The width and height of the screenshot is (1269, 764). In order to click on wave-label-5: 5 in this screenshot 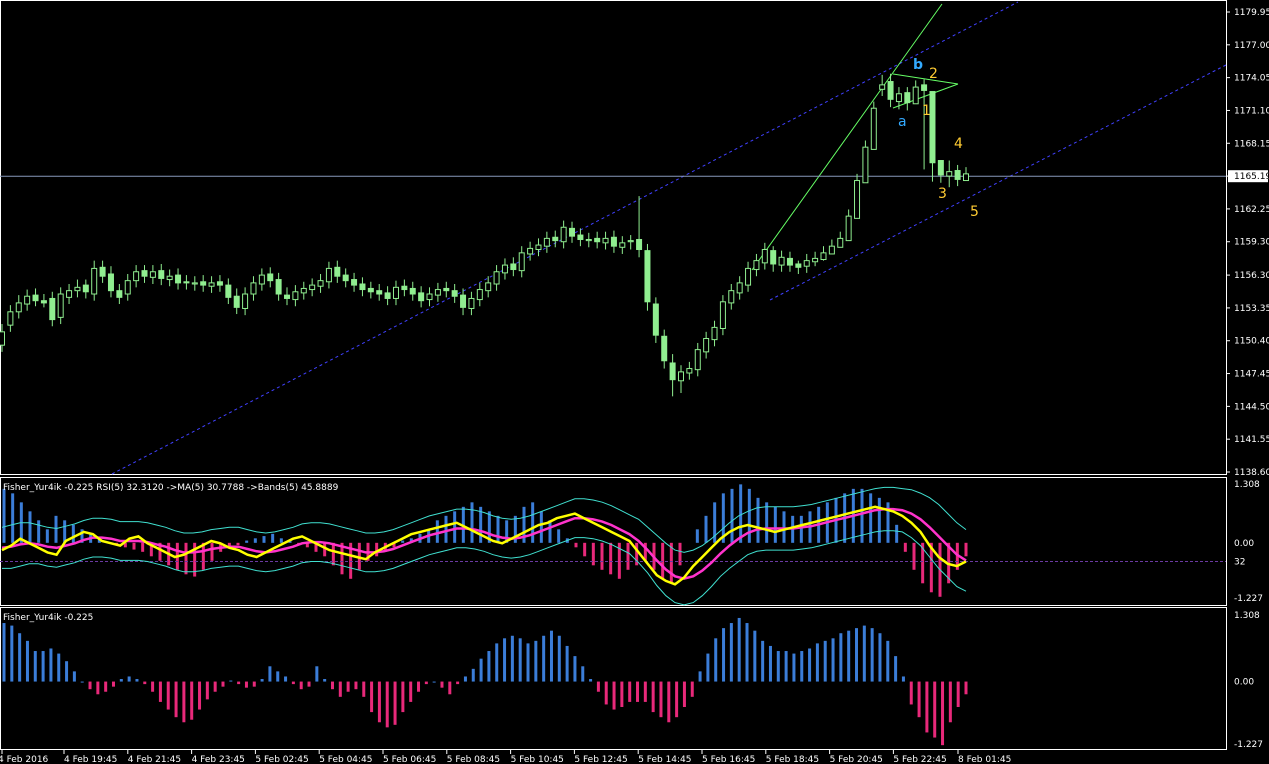, I will do `click(974, 212)`.